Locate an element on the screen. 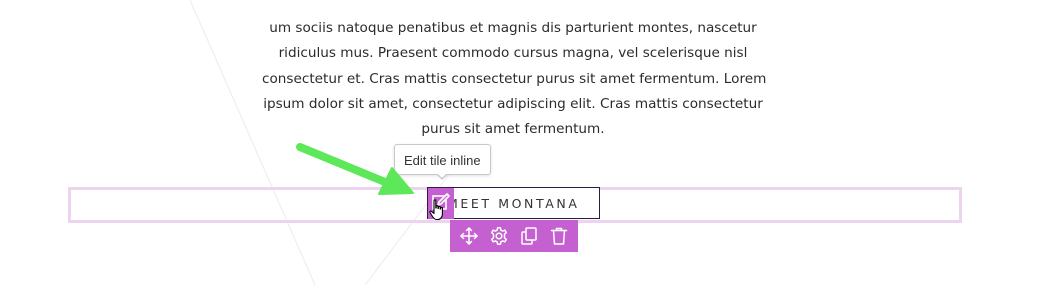 This screenshot has width=1055, height=285. settings-button is located at coordinates (499, 236).